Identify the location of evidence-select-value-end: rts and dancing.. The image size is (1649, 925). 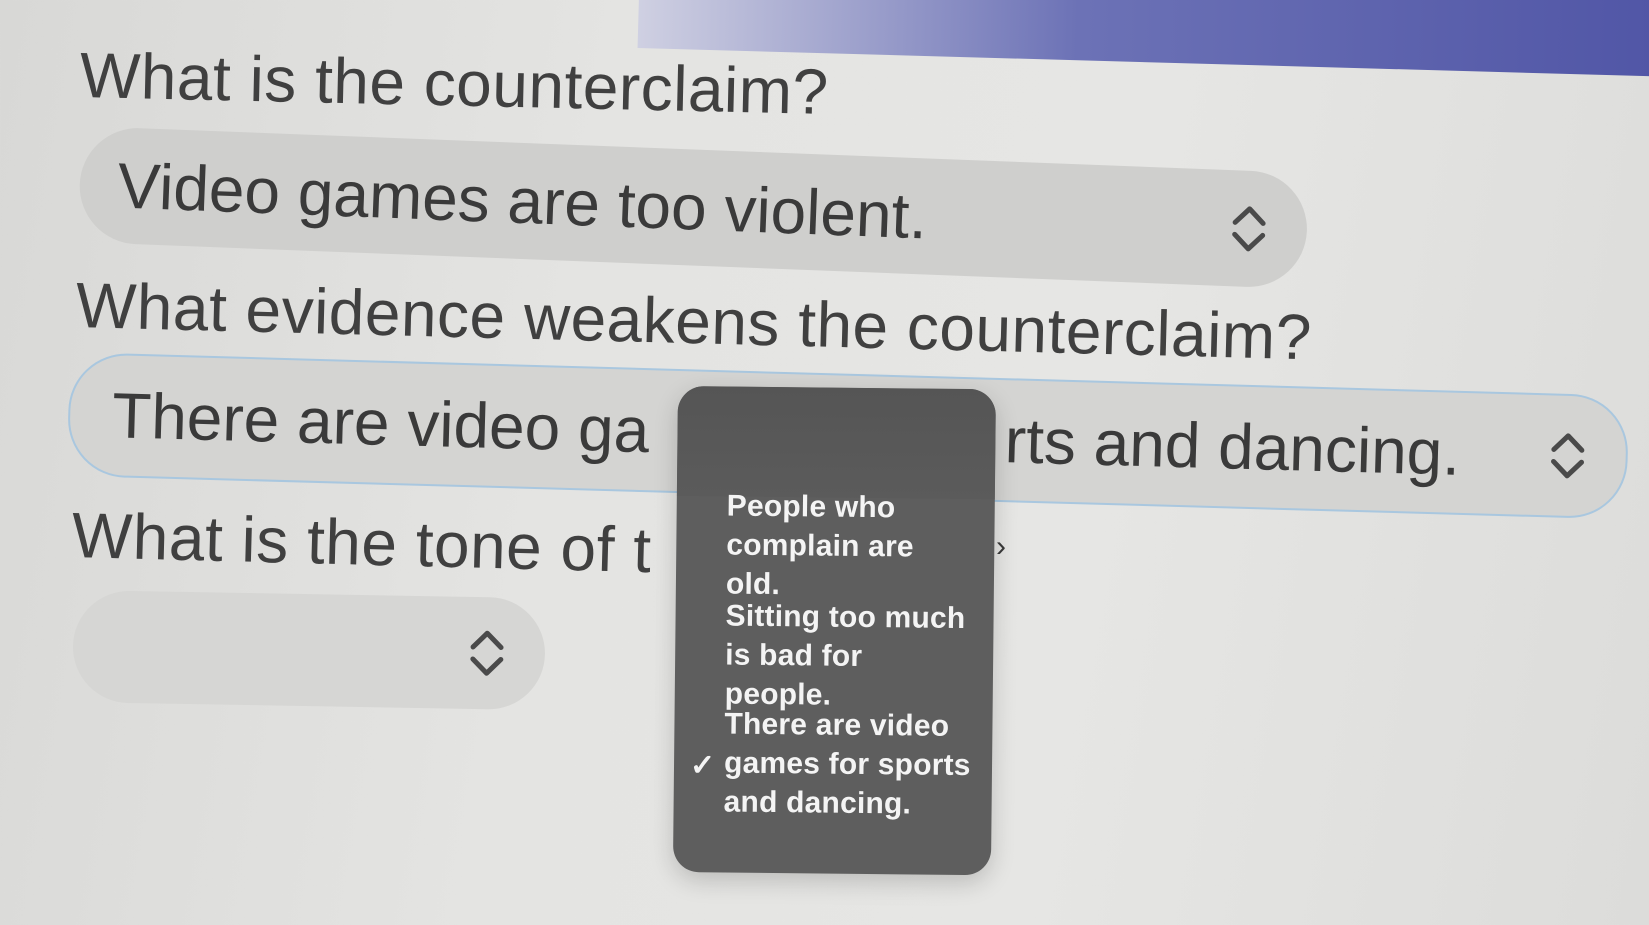
(1232, 446).